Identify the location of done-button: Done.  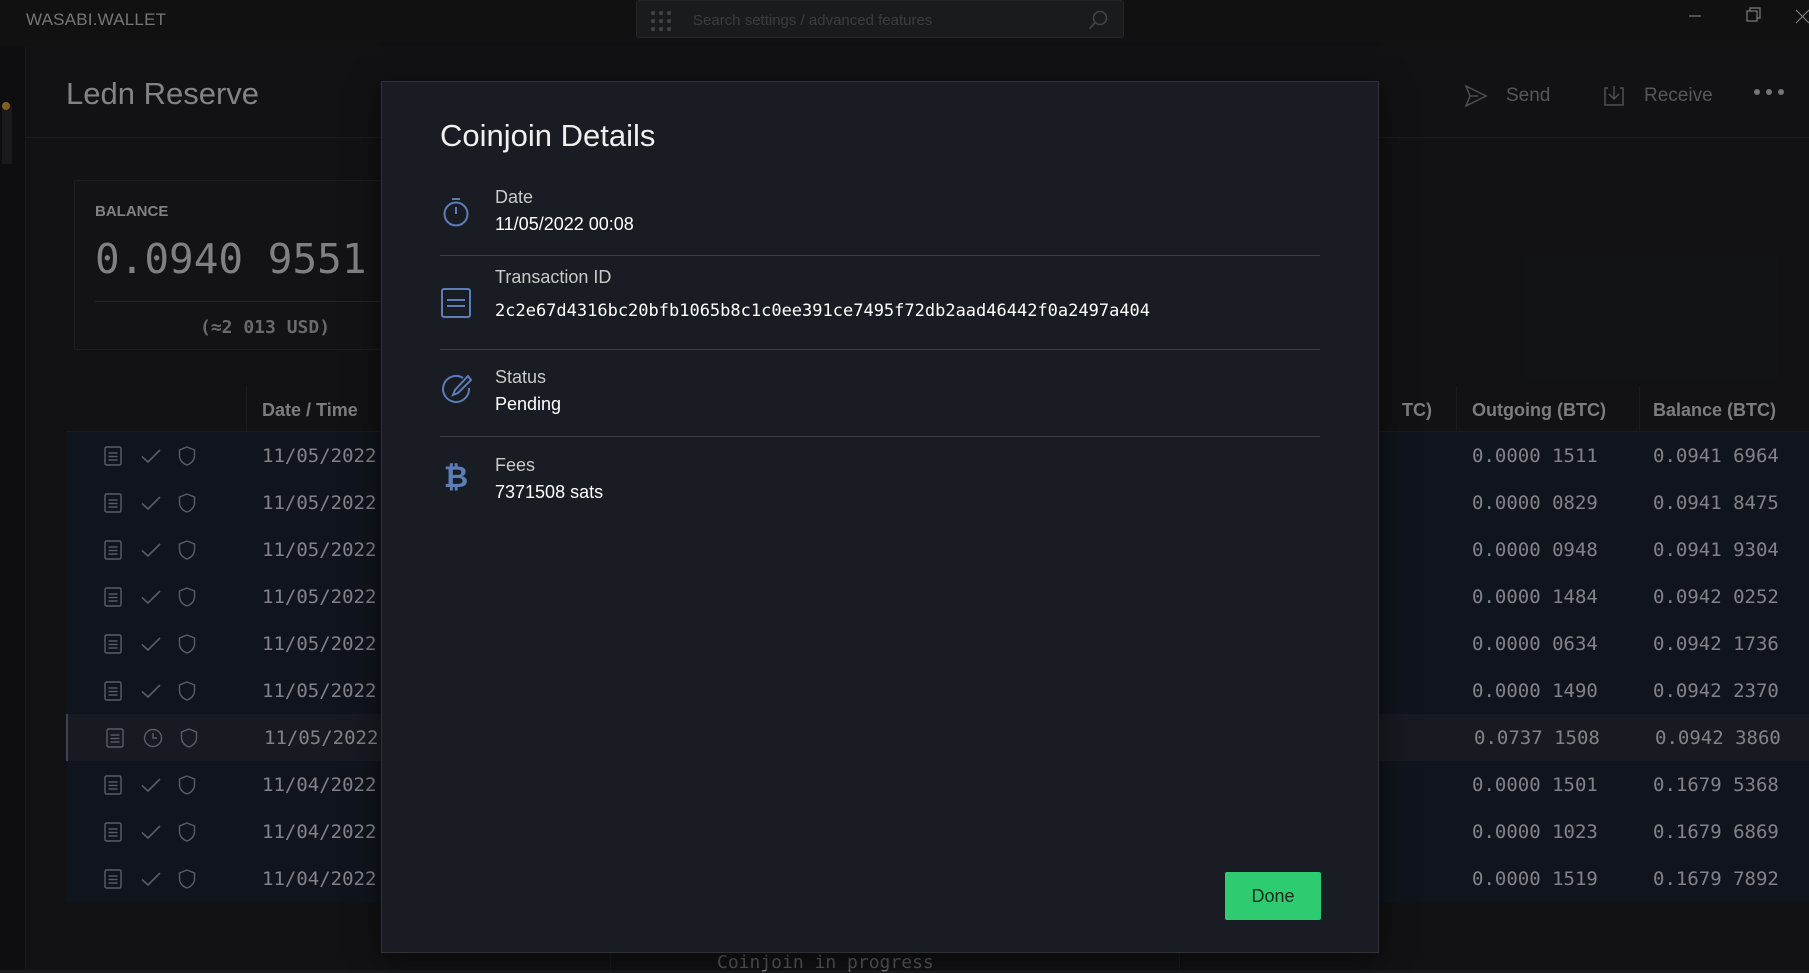
(1273, 896).